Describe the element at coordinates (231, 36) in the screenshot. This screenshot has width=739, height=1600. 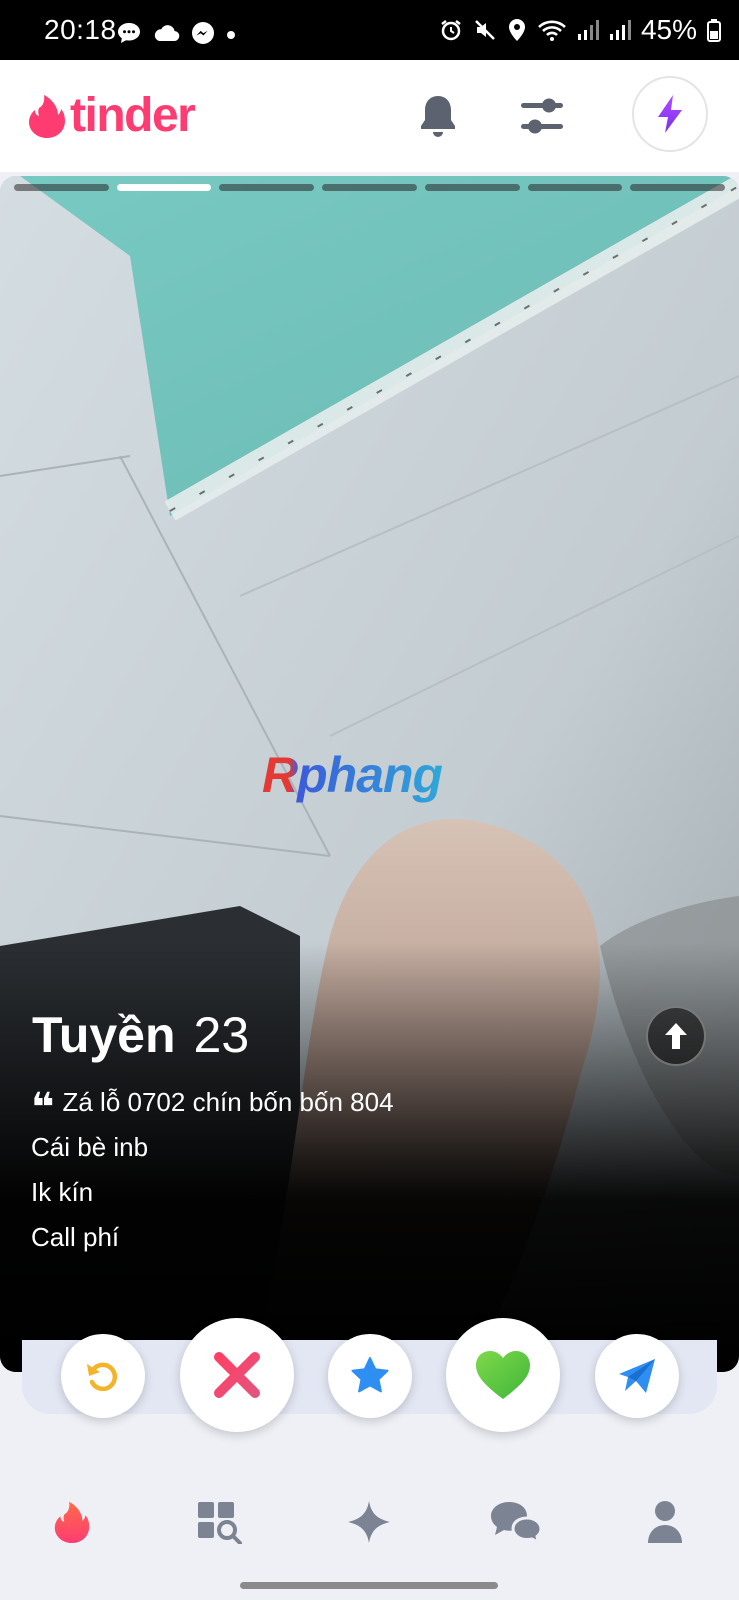
I see `dot-icon` at that location.